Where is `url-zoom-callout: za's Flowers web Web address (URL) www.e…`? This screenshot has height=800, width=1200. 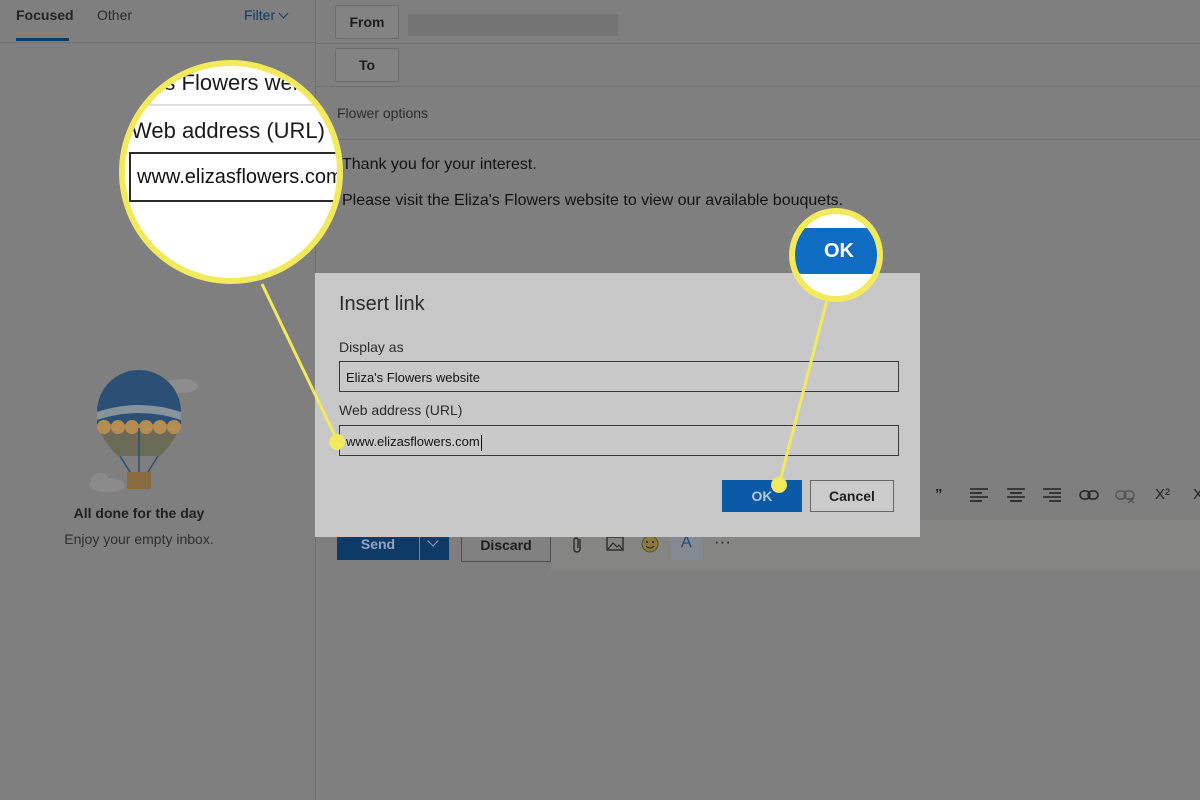 url-zoom-callout: za's Flowers web Web address (URL) www.e… is located at coordinates (231, 172).